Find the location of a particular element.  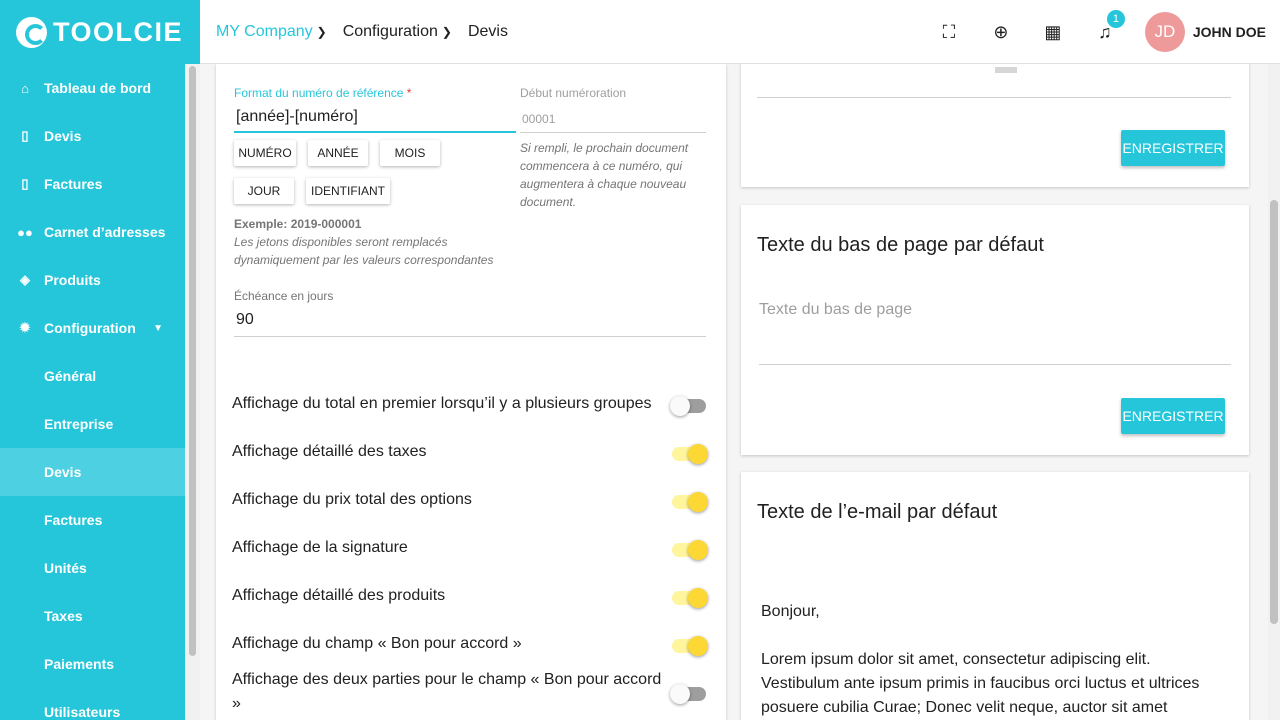

globe-icon: ⊕ is located at coordinates (1001, 32).